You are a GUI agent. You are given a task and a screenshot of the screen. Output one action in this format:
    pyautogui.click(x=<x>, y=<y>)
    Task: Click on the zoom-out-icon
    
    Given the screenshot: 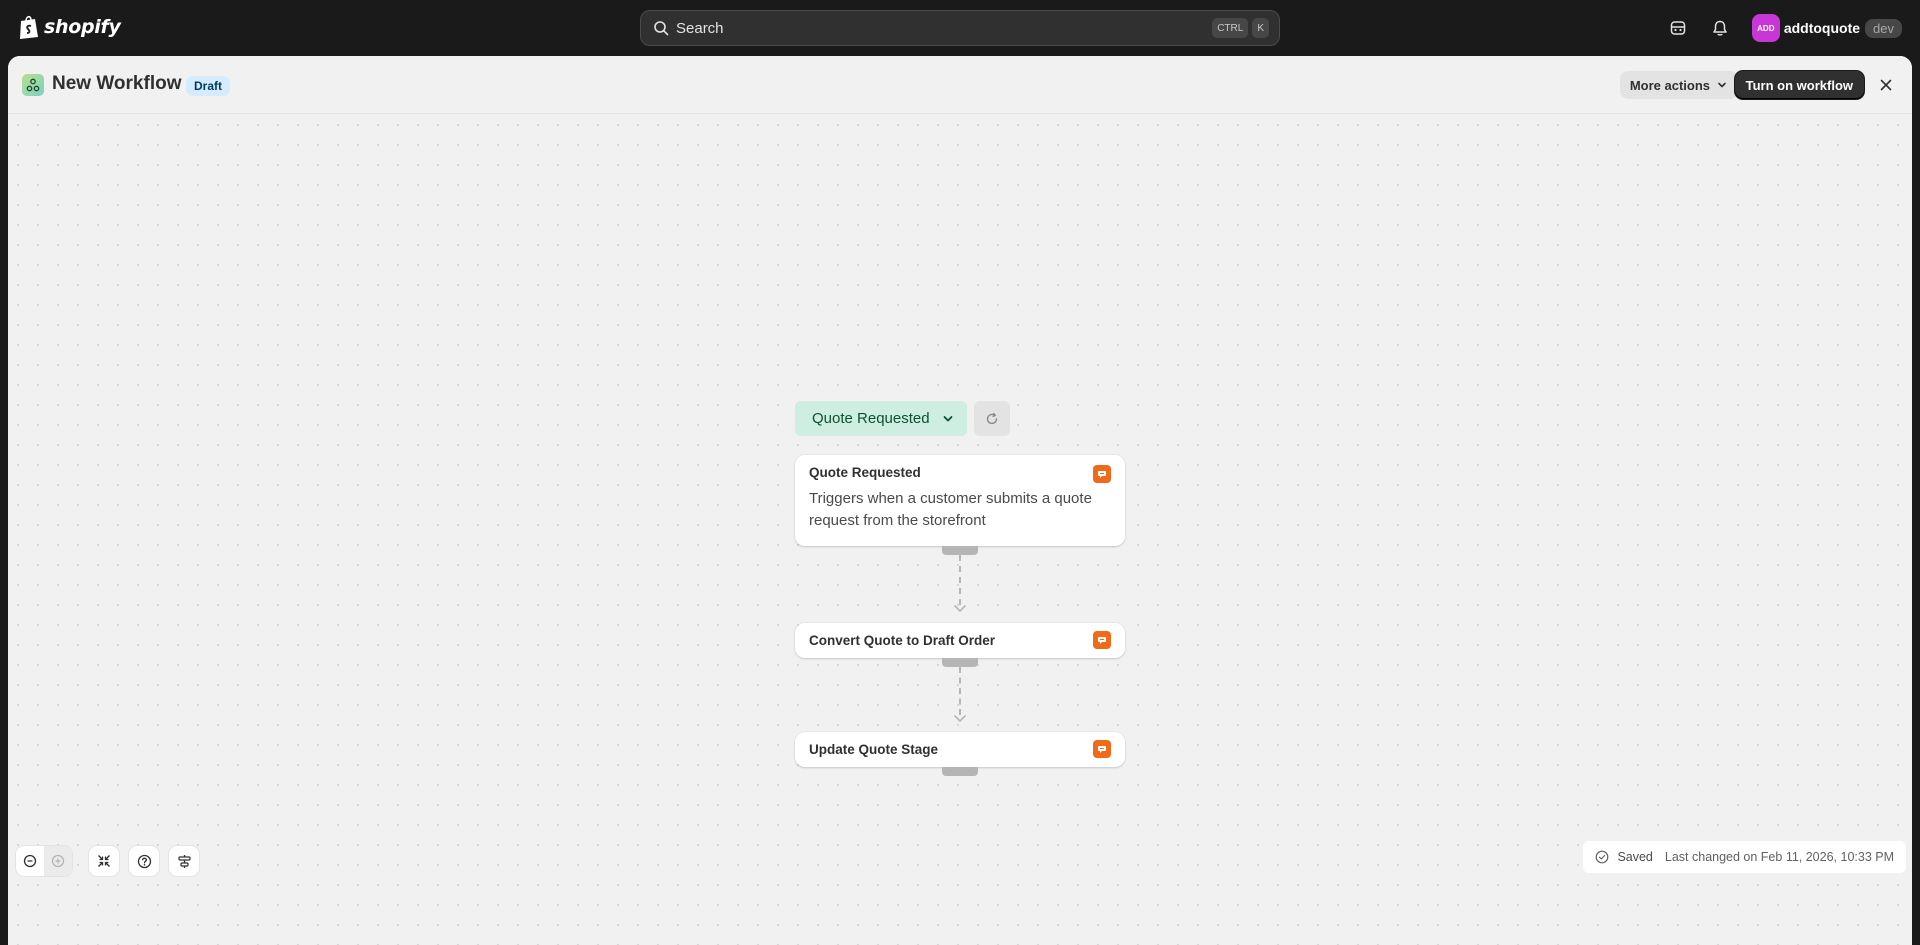 What is the action you would take?
    pyautogui.click(x=30, y=861)
    